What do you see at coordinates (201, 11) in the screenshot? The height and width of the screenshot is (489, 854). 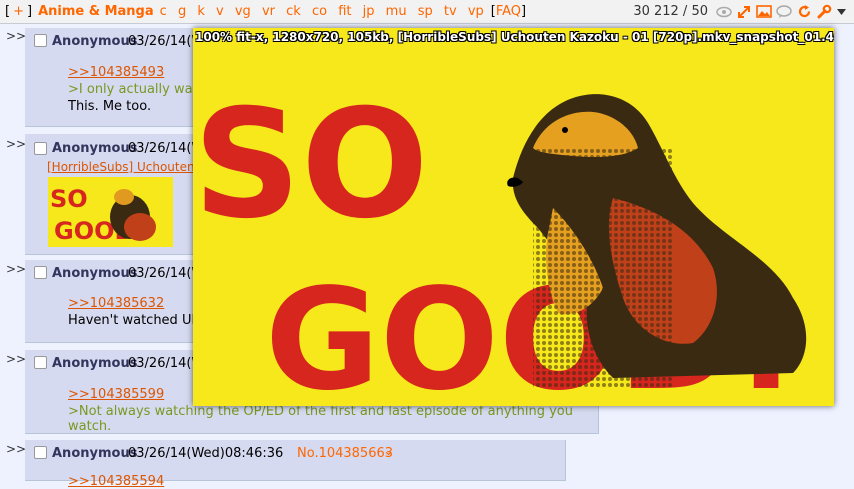 I see `board-link-k: k` at bounding box center [201, 11].